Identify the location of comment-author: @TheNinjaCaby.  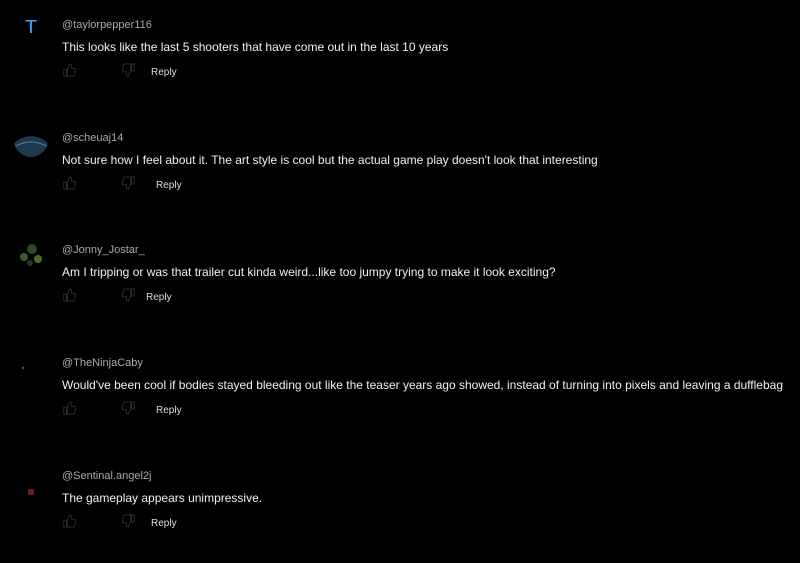
(102, 363).